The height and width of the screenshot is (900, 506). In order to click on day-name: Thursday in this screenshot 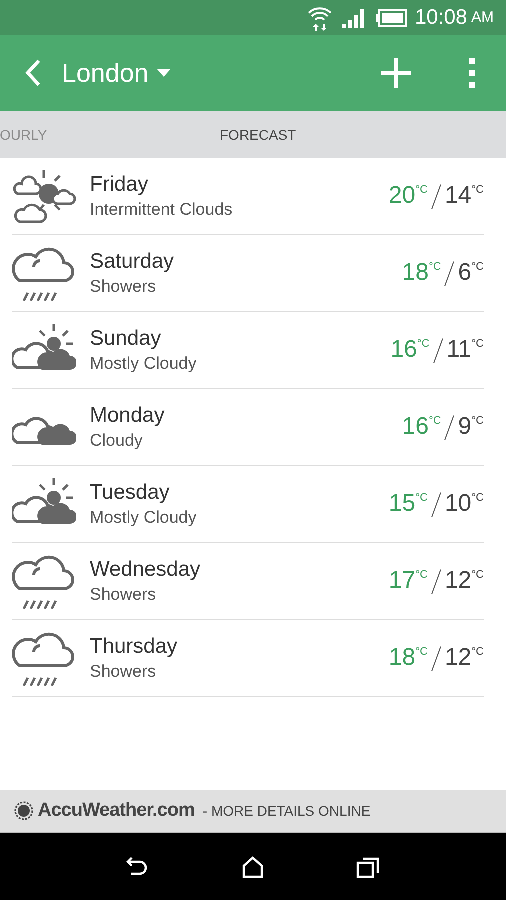, I will do `click(134, 646)`.